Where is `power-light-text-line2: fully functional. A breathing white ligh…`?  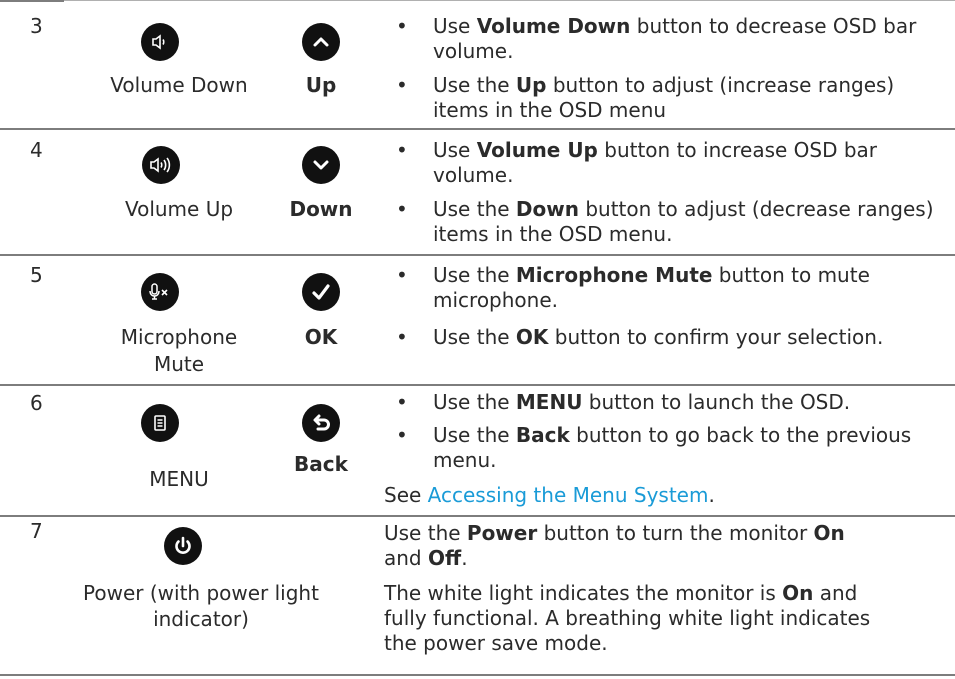 power-light-text-line2: fully functional. A breathing white ligh… is located at coordinates (627, 618).